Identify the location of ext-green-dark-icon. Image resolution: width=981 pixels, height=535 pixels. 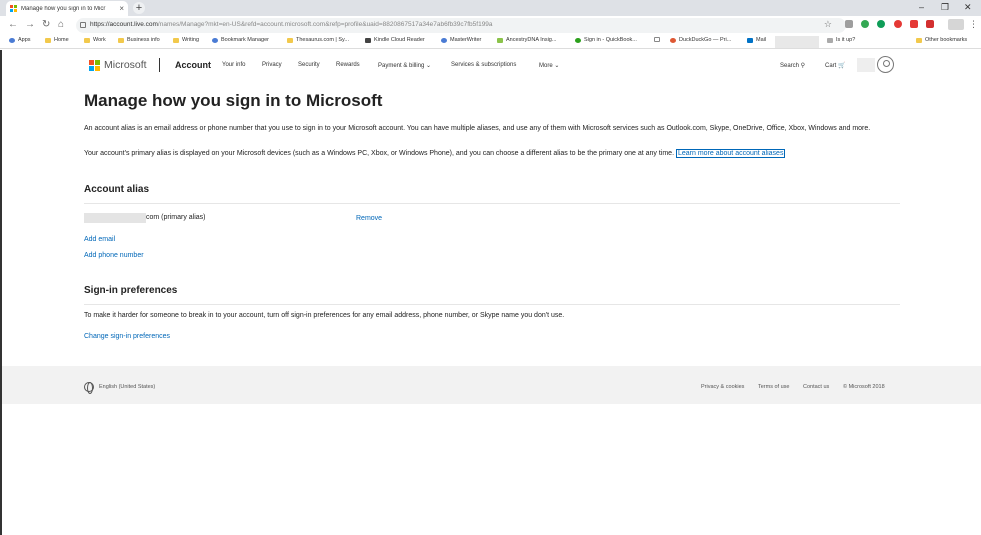
(881, 24).